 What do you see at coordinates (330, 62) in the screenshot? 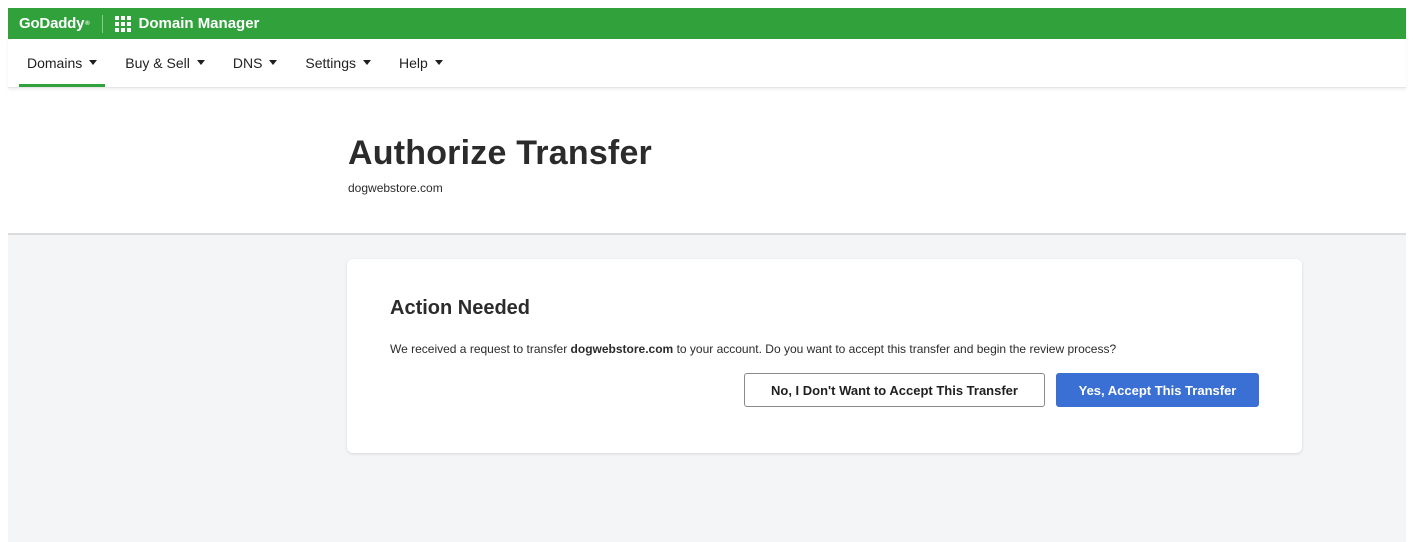
I see `nav-label: Settings` at bounding box center [330, 62].